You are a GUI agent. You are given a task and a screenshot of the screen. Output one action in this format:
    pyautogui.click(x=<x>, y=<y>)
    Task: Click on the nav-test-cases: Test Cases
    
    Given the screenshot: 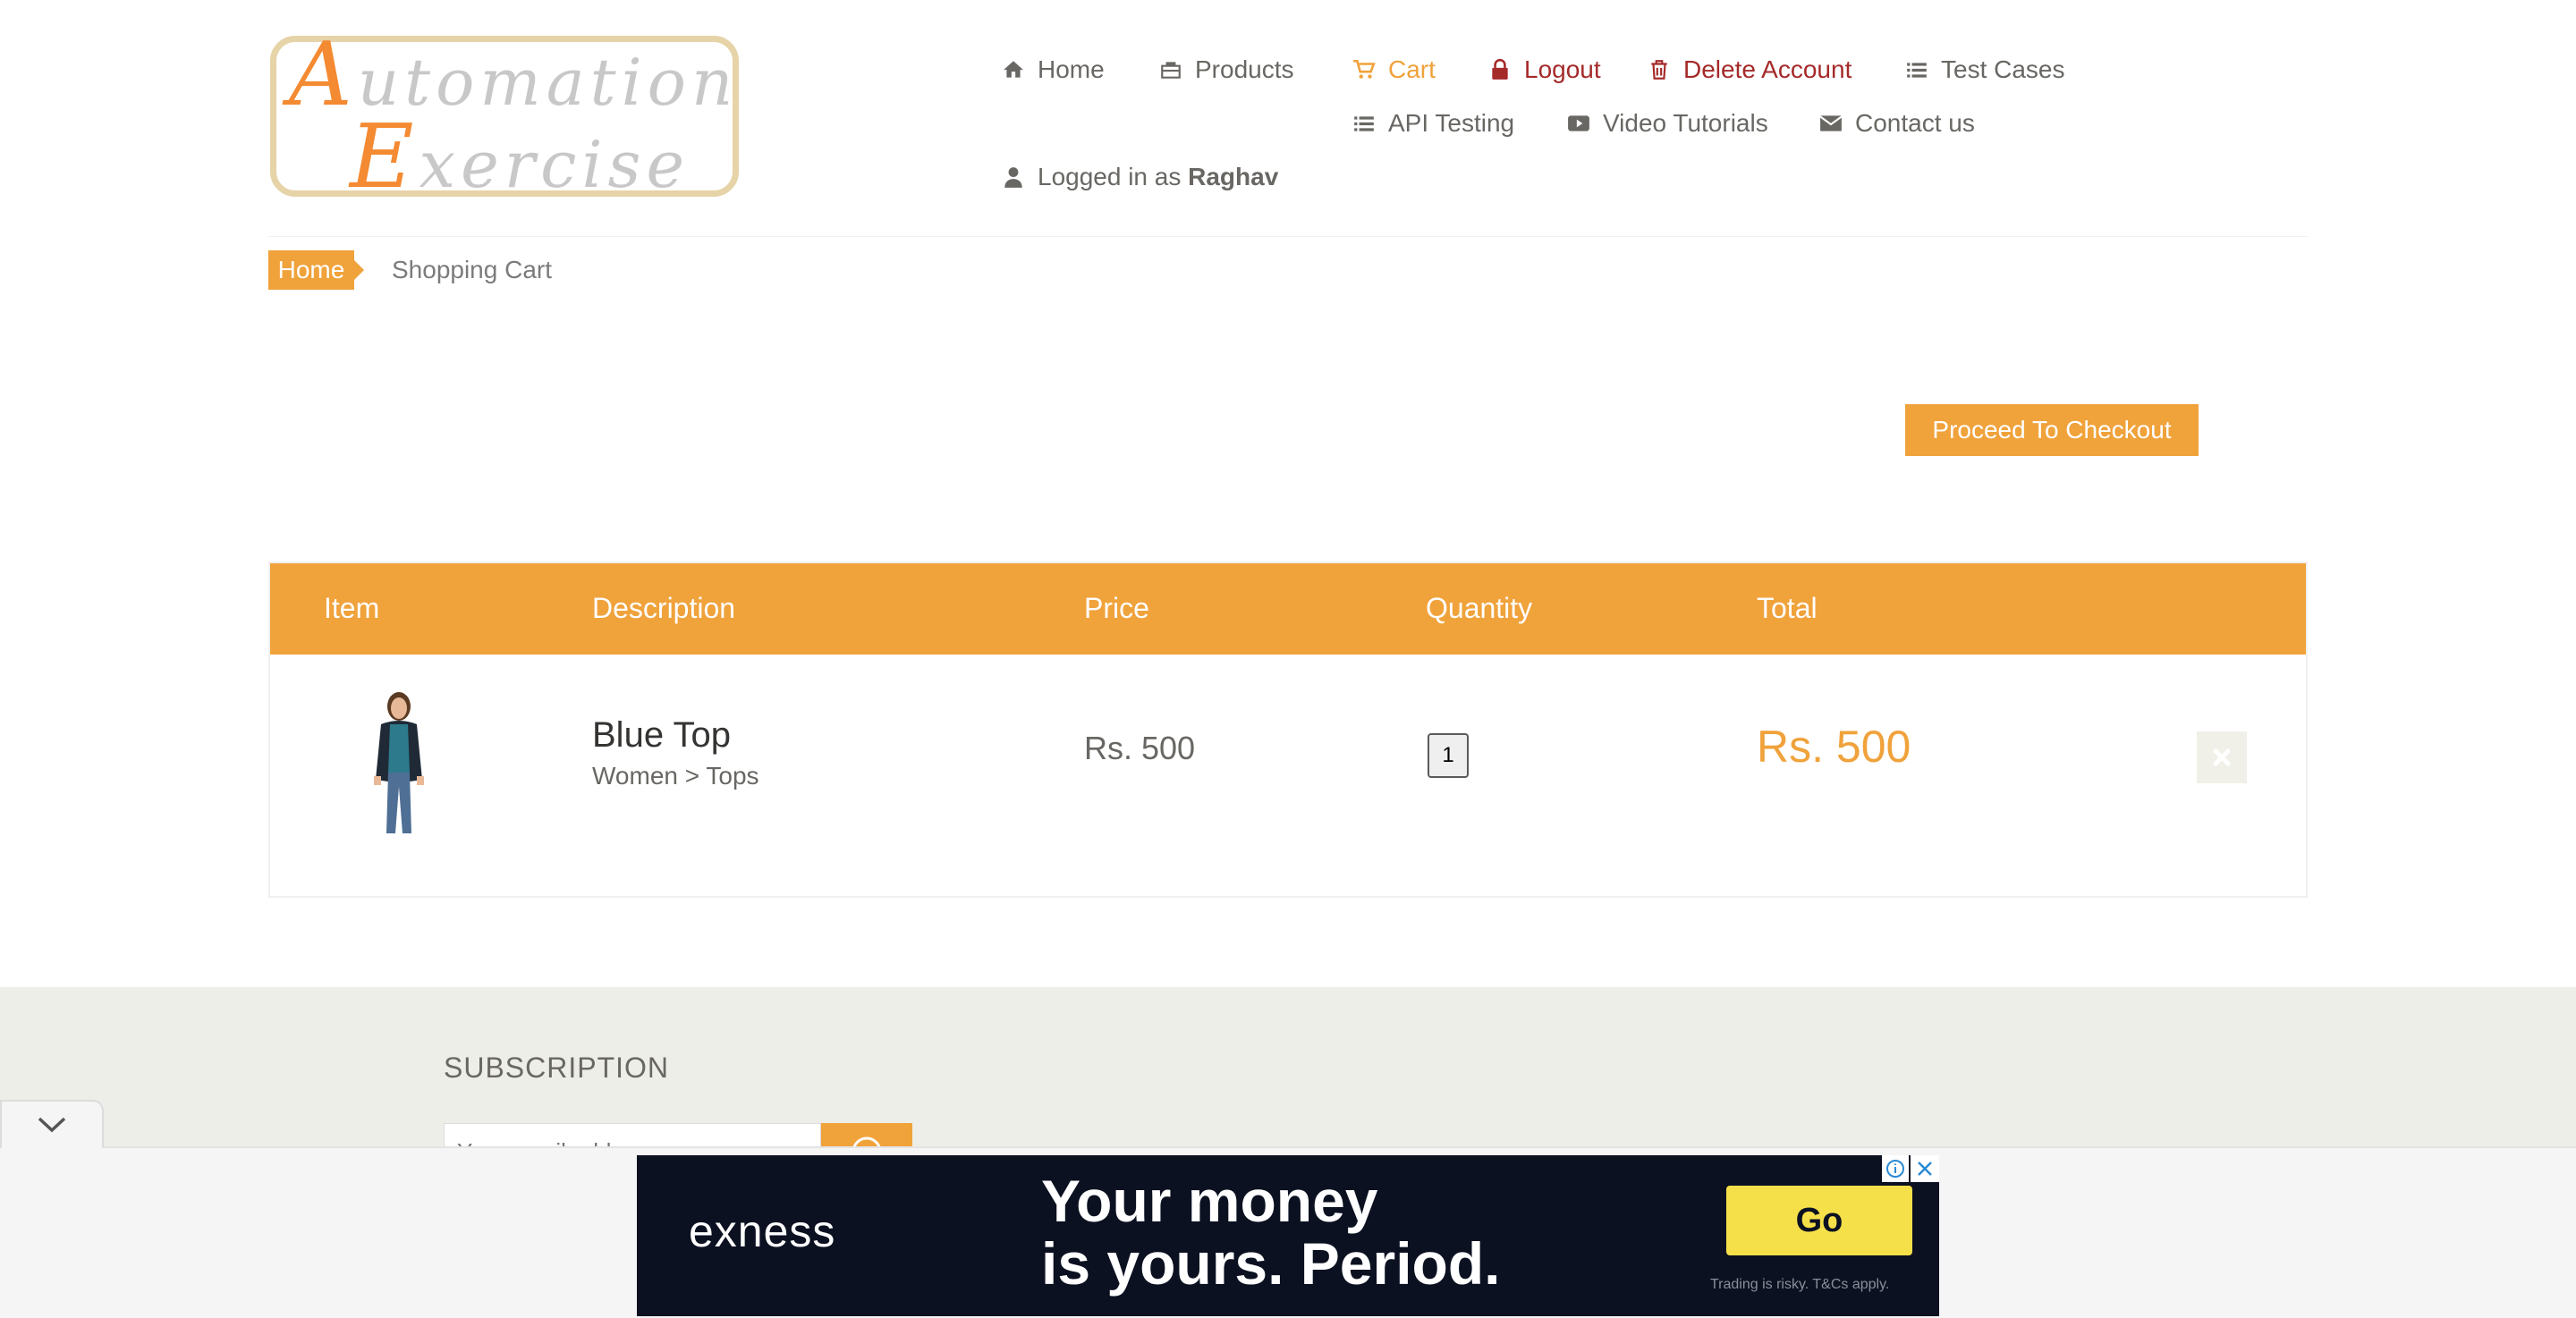 What is the action you would take?
    pyautogui.click(x=1985, y=69)
    